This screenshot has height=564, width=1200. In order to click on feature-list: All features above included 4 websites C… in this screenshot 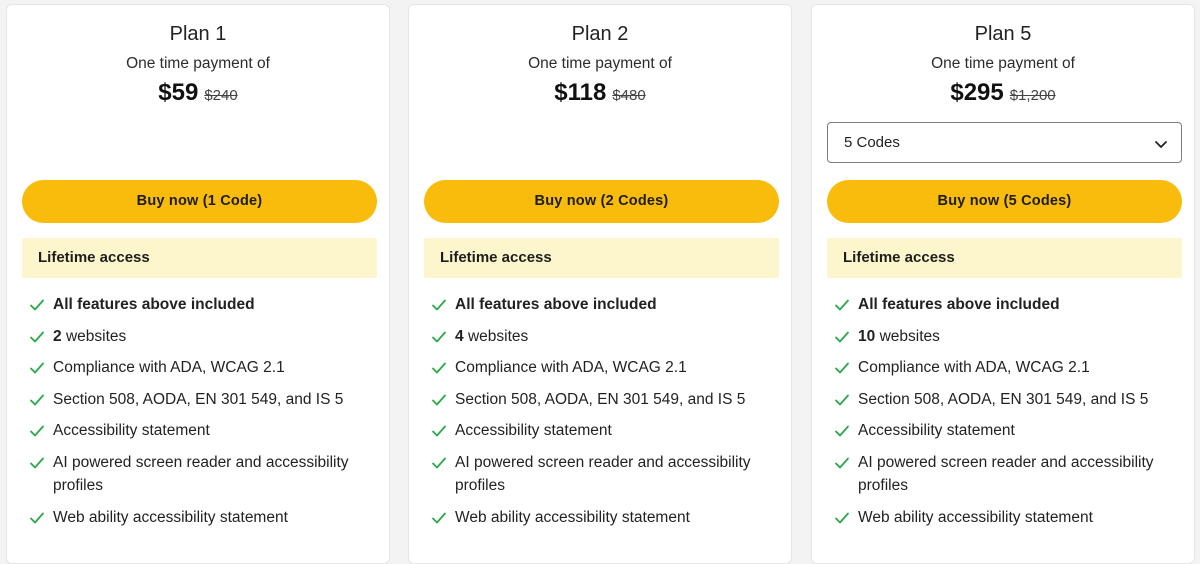, I will do `click(601, 415)`.